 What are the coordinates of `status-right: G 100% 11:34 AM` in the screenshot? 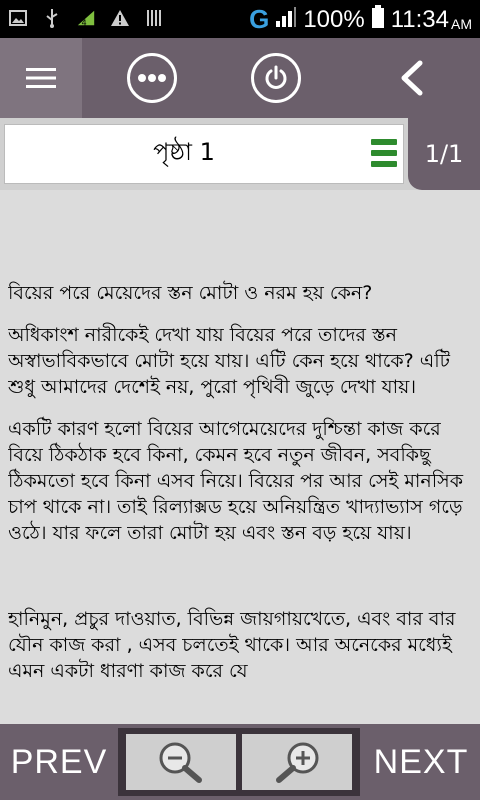 It's located at (360, 19).